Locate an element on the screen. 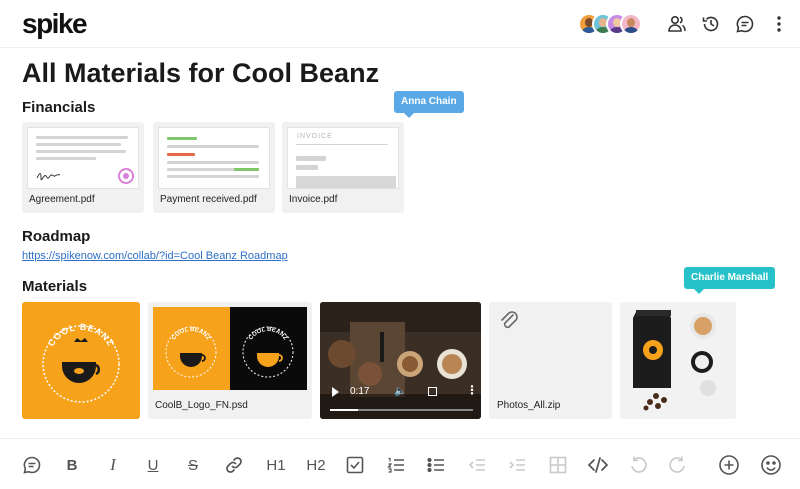  material-file-psd: COOL BEANZ COOL BEANZ CoolB_Logo_FN.psd is located at coordinates (230, 360).